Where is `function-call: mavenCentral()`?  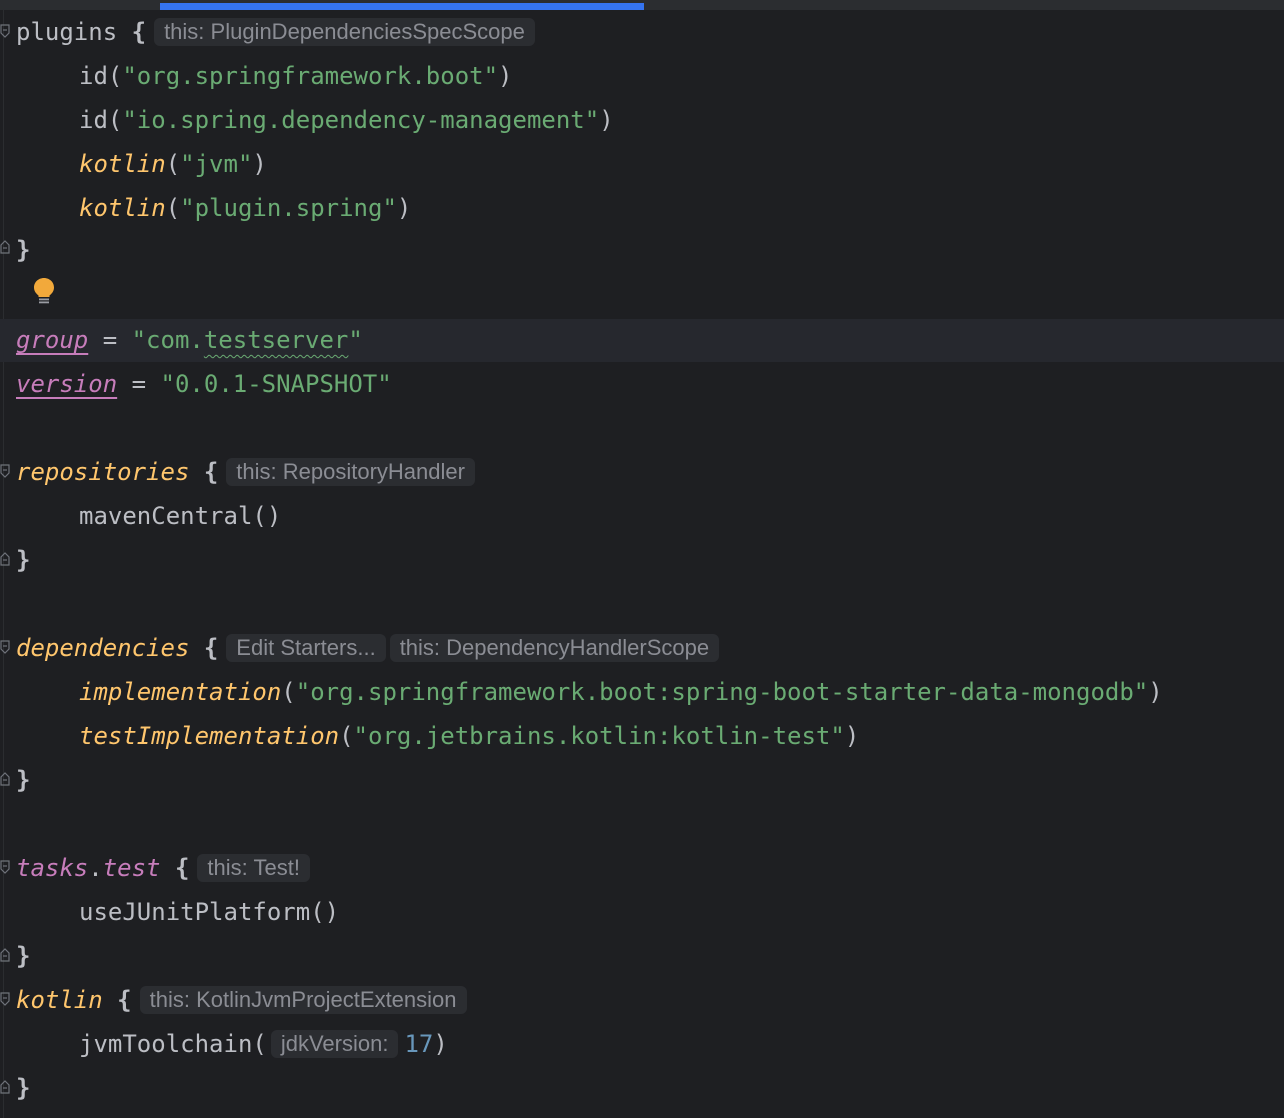
function-call: mavenCentral() is located at coordinates (180, 516).